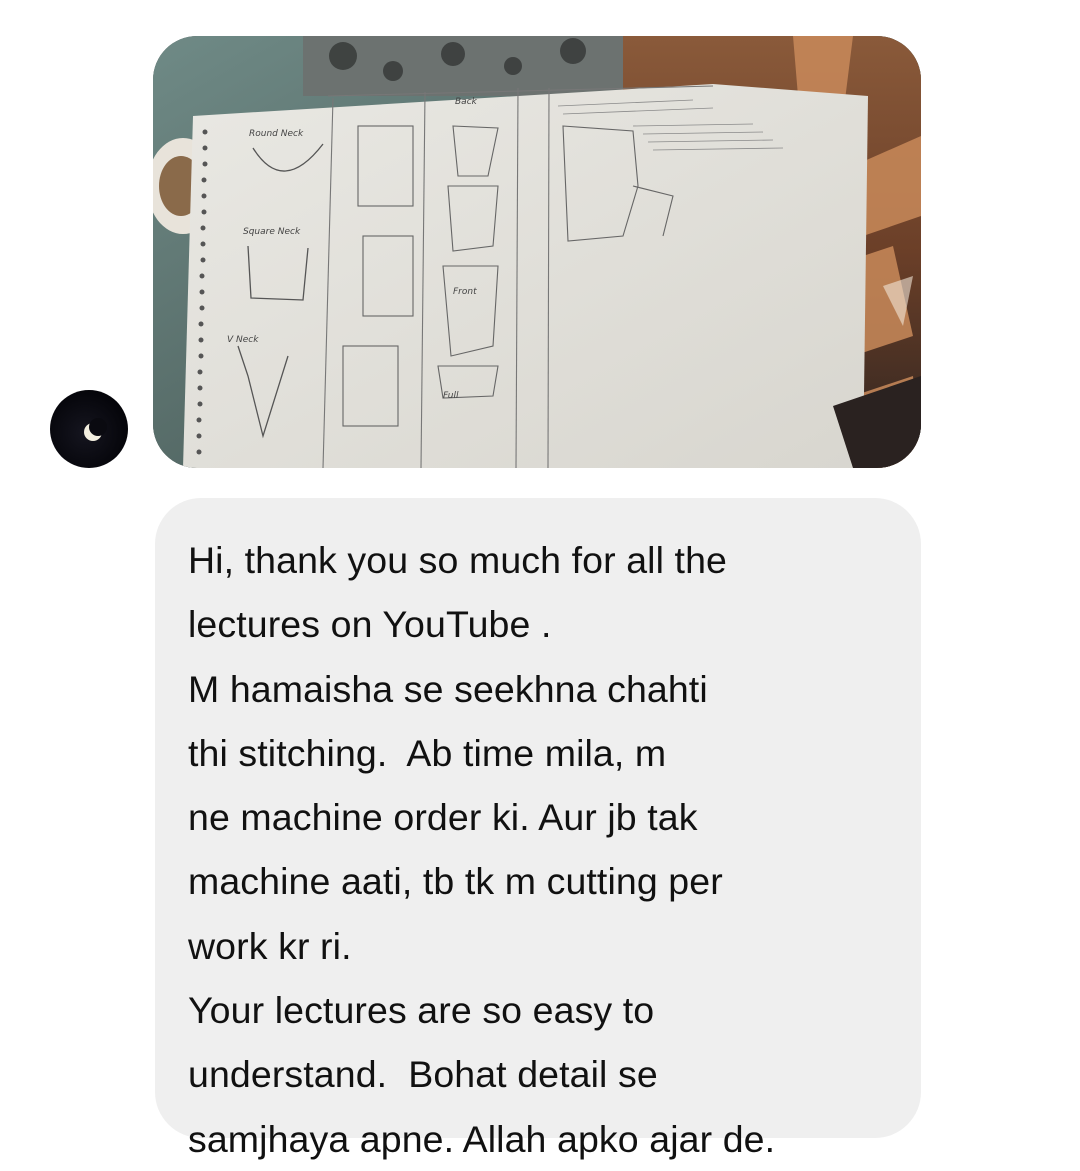 Image resolution: width=1080 pixels, height=1171 pixels. Describe the element at coordinates (276, 134) in the screenshot. I see `sketch-label-round-neck: Round Neck` at that location.